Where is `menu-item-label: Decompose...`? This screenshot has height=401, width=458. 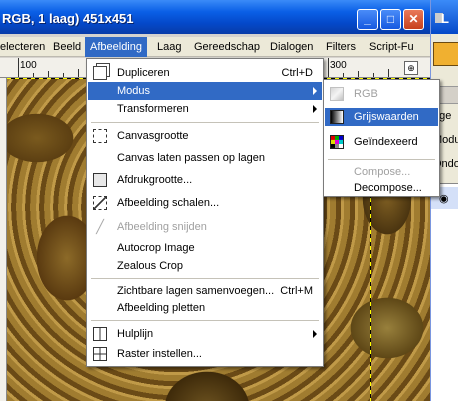
menu-item-label: Decompose... is located at coordinates (388, 188).